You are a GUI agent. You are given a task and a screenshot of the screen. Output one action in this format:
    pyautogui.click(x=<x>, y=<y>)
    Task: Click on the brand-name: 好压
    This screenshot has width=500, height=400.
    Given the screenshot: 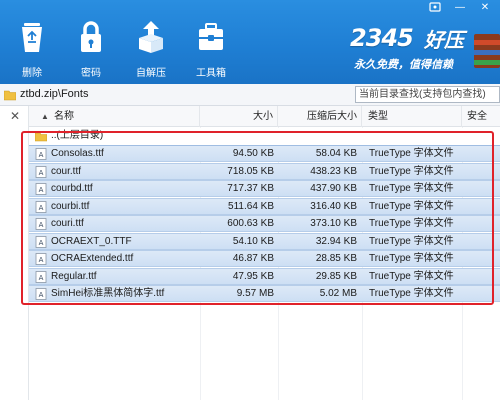 What is the action you would take?
    pyautogui.click(x=444, y=40)
    